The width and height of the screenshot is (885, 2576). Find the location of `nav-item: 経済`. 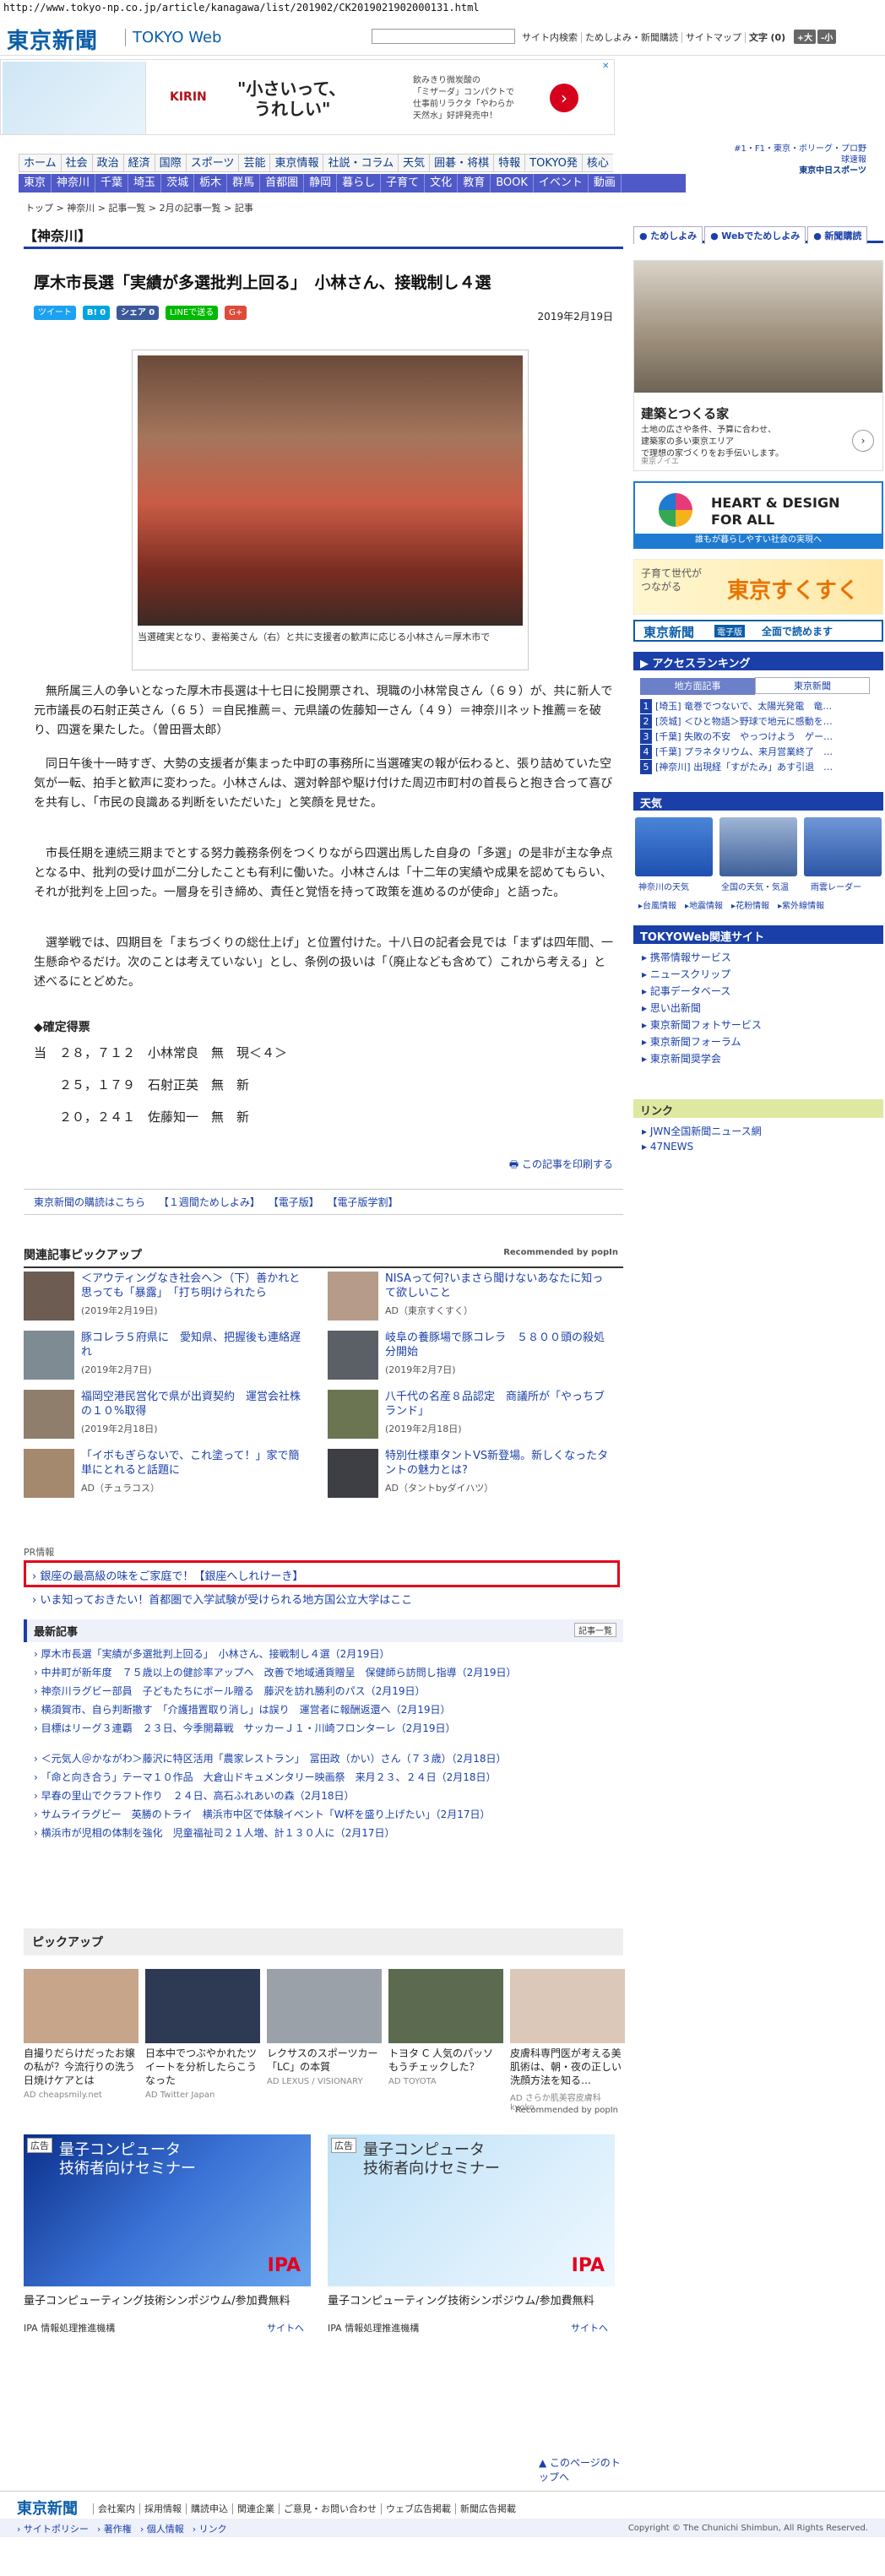

nav-item: 経済 is located at coordinates (138, 163).